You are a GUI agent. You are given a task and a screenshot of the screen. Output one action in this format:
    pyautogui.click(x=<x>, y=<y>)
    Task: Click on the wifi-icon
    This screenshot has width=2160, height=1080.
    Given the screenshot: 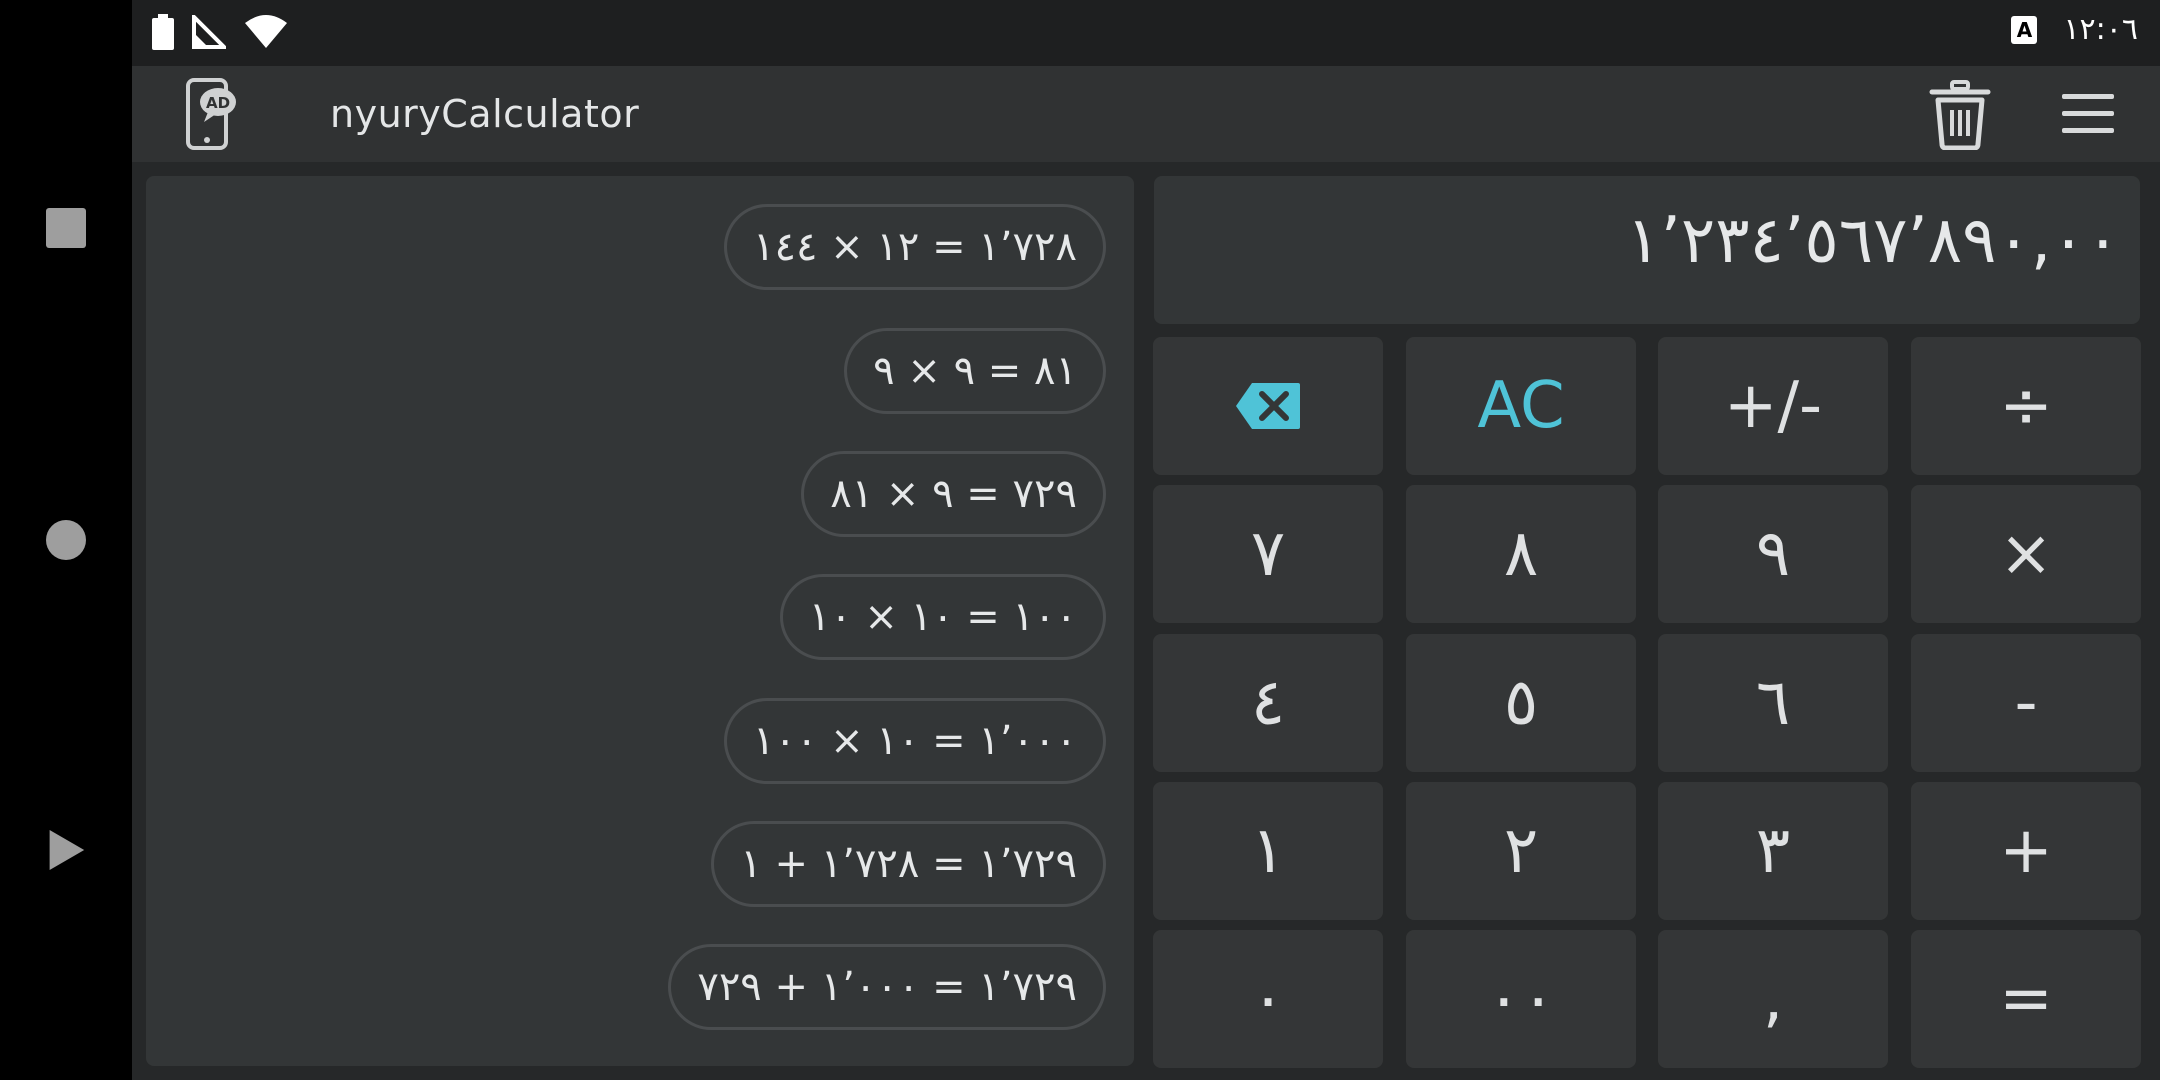 What is the action you would take?
    pyautogui.click(x=266, y=31)
    